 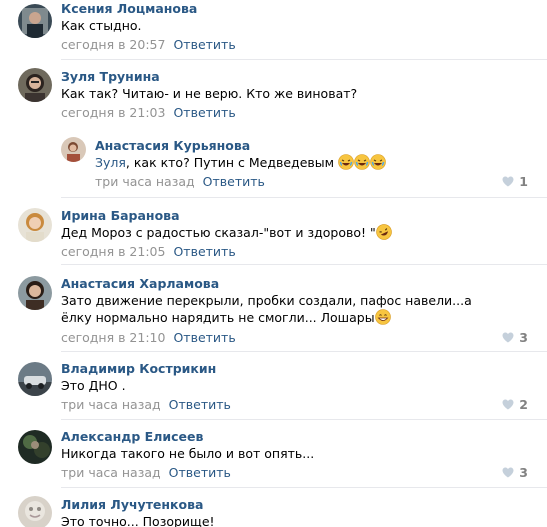 I want to click on like-button: 1, so click(x=515, y=181).